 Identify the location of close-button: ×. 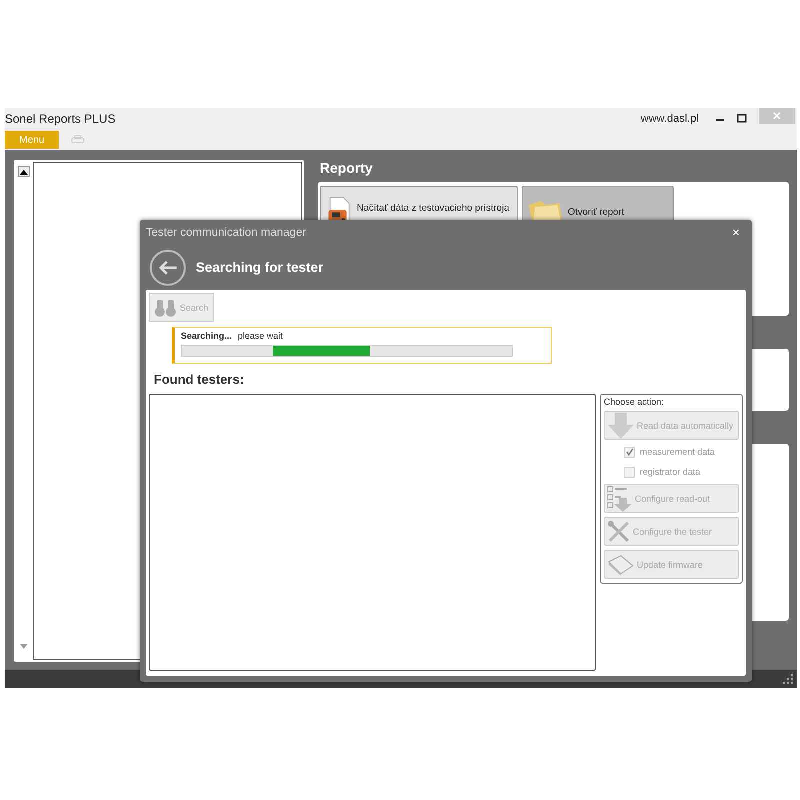
(736, 232).